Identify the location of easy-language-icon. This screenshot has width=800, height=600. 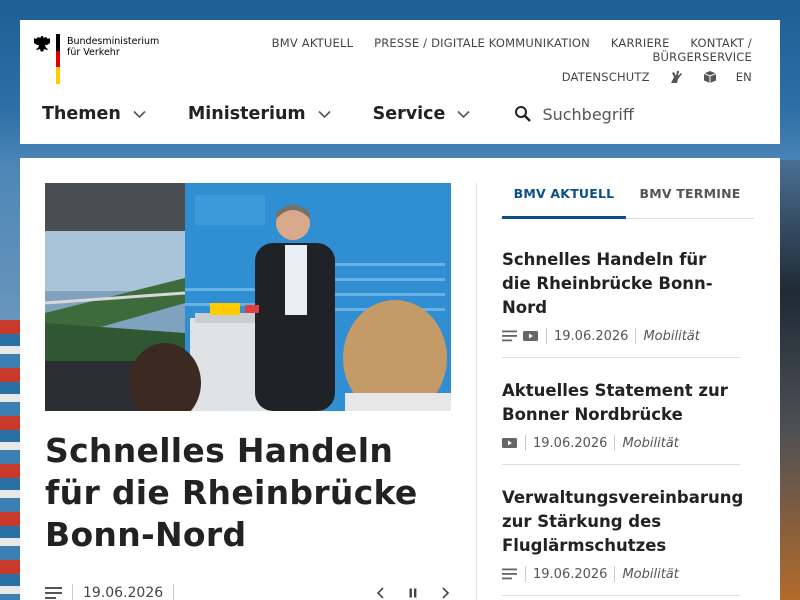
(710, 77).